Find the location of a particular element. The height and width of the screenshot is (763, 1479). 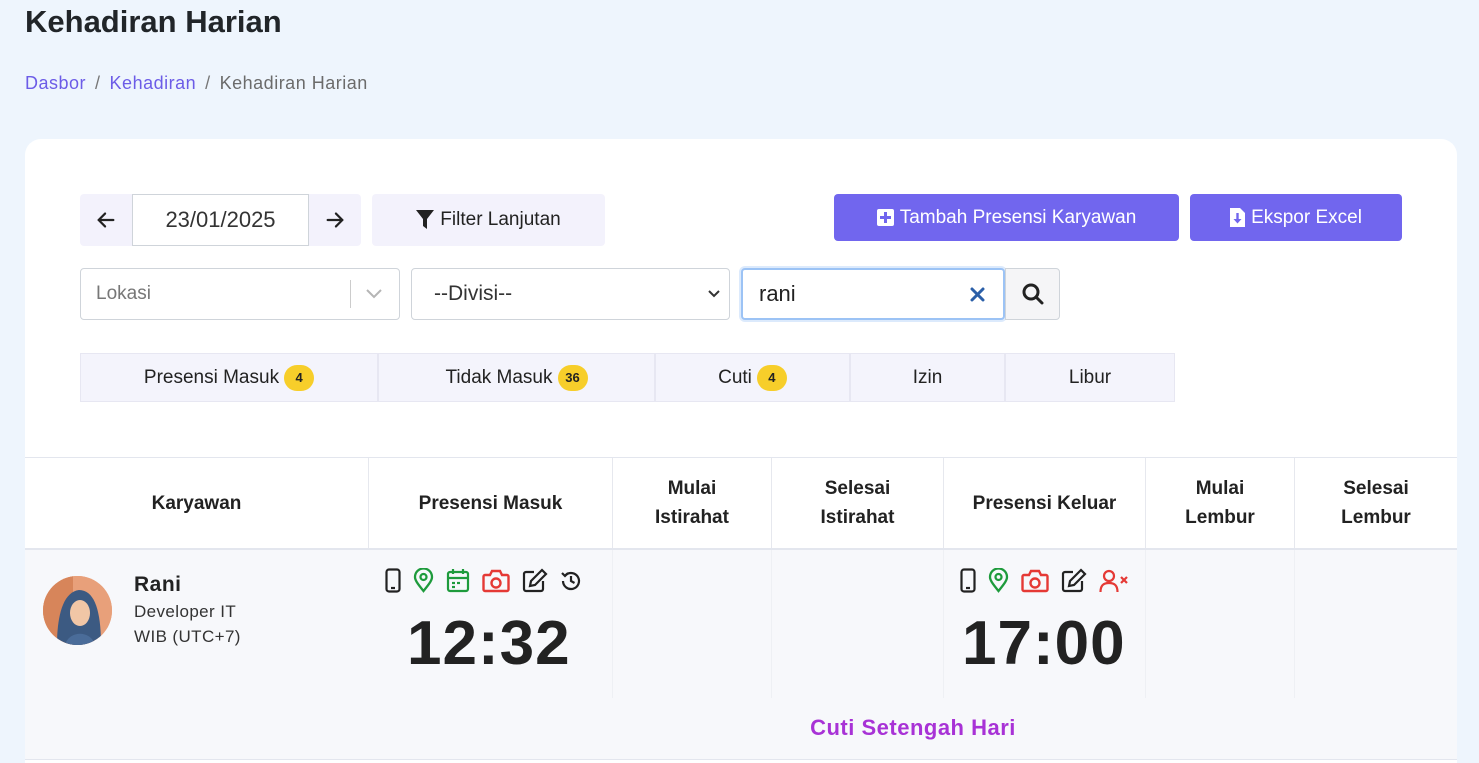

tab-label: Tidak Masuk is located at coordinates (499, 377).